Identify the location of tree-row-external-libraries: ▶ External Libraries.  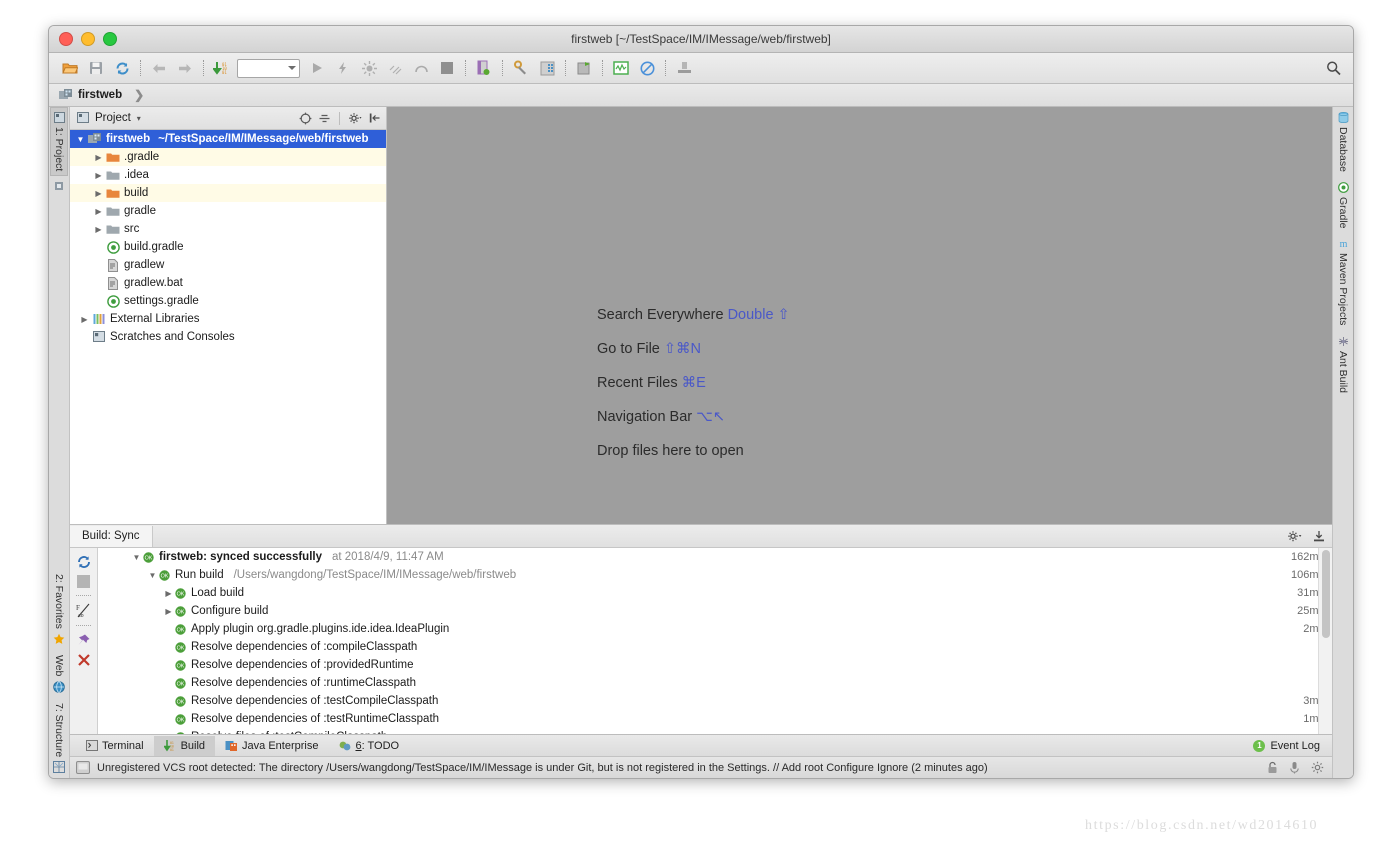
(228, 319).